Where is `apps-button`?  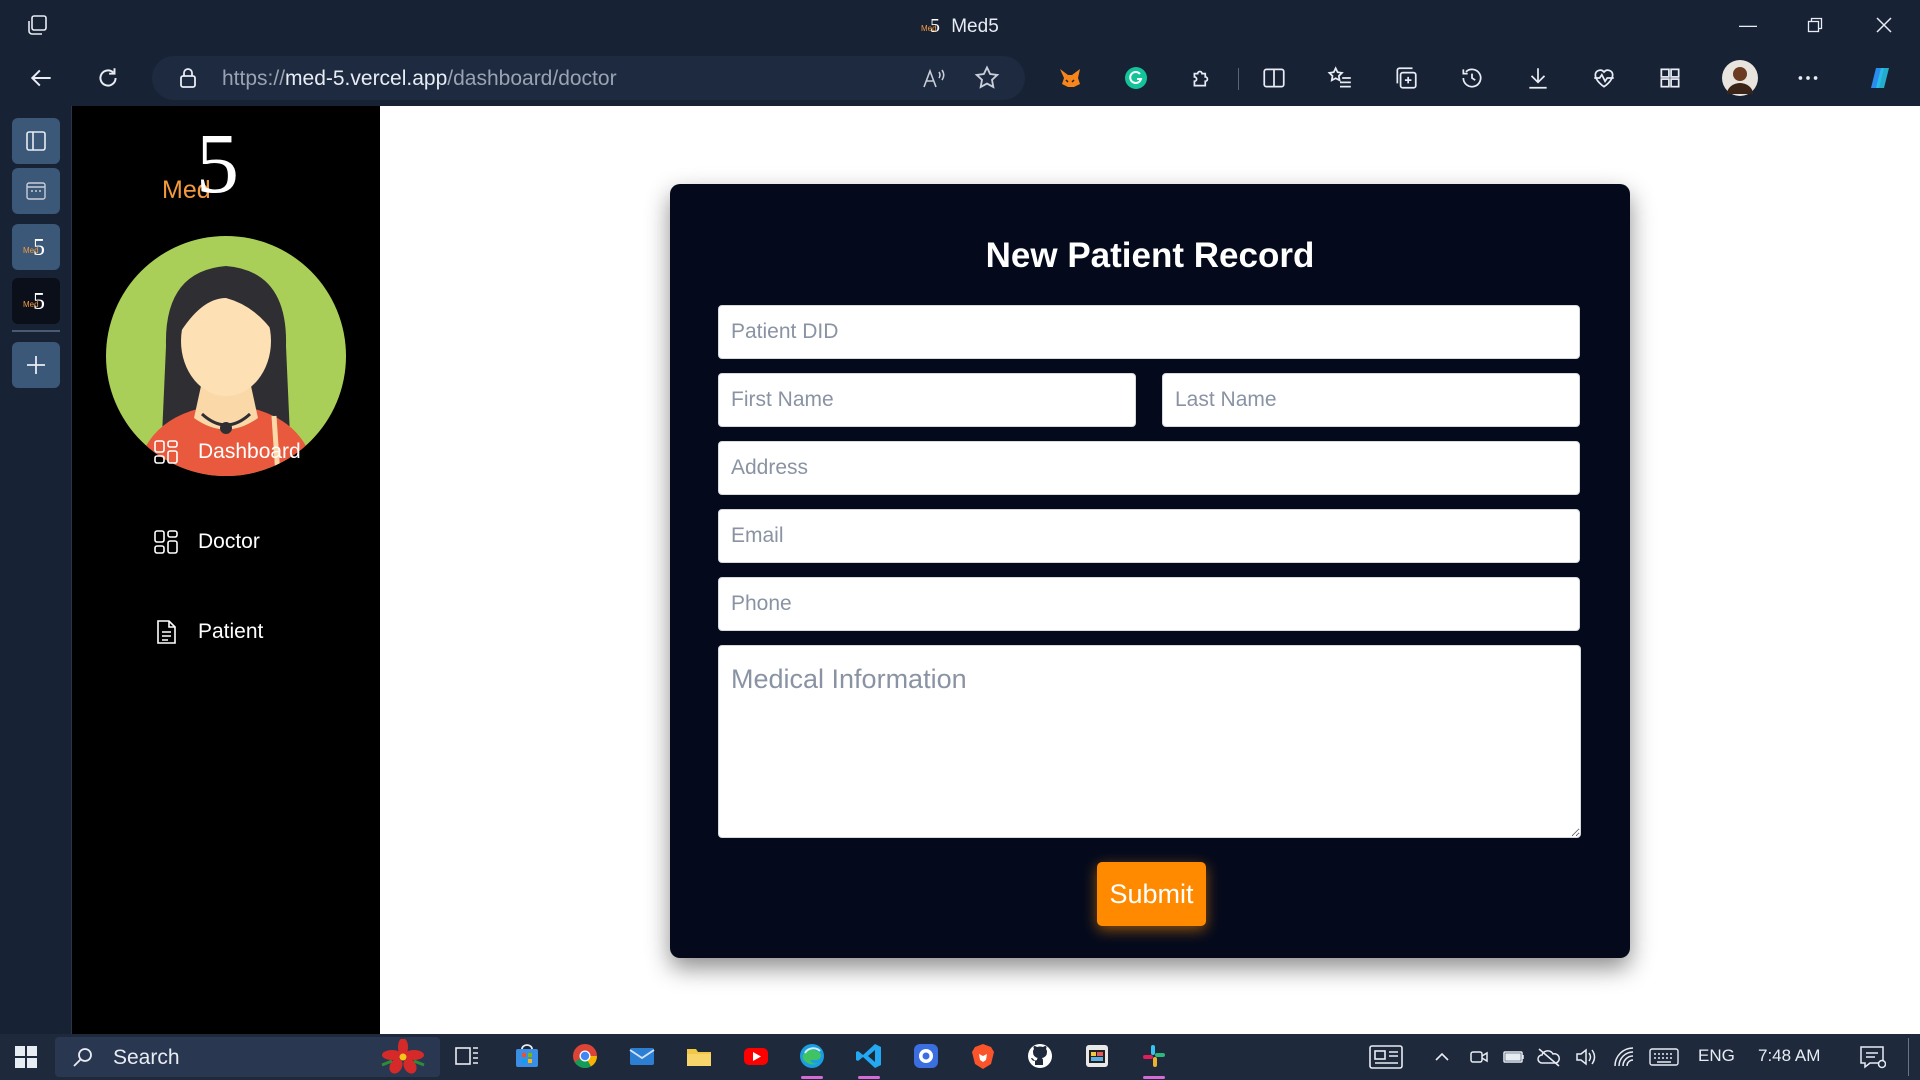
apps-button is located at coordinates (1670, 78).